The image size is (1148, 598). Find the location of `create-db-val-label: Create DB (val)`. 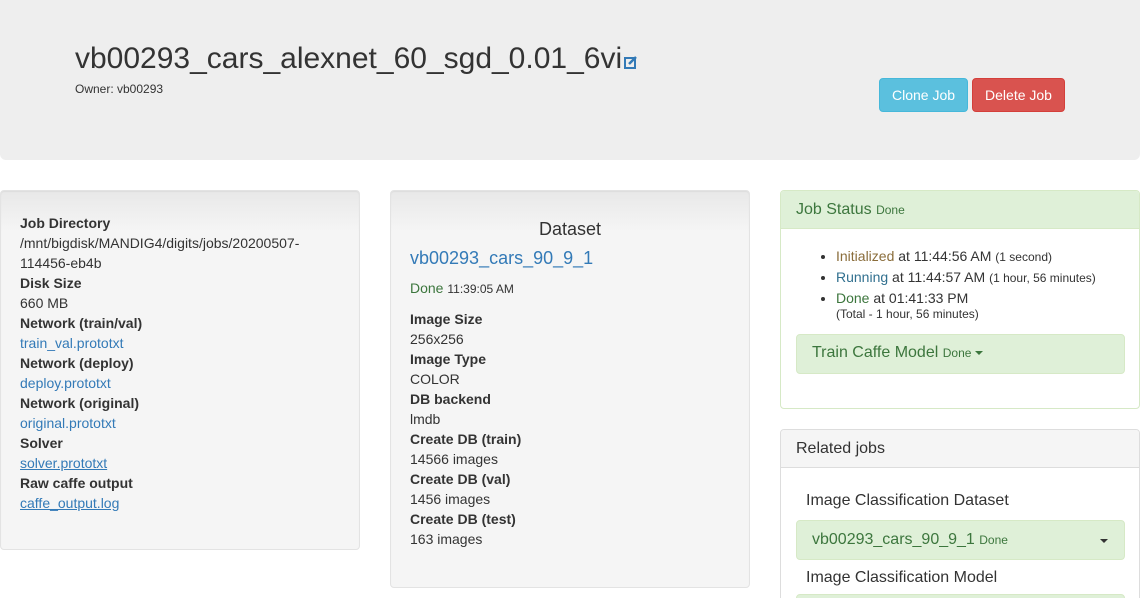

create-db-val-label: Create DB (val) is located at coordinates (460, 479).